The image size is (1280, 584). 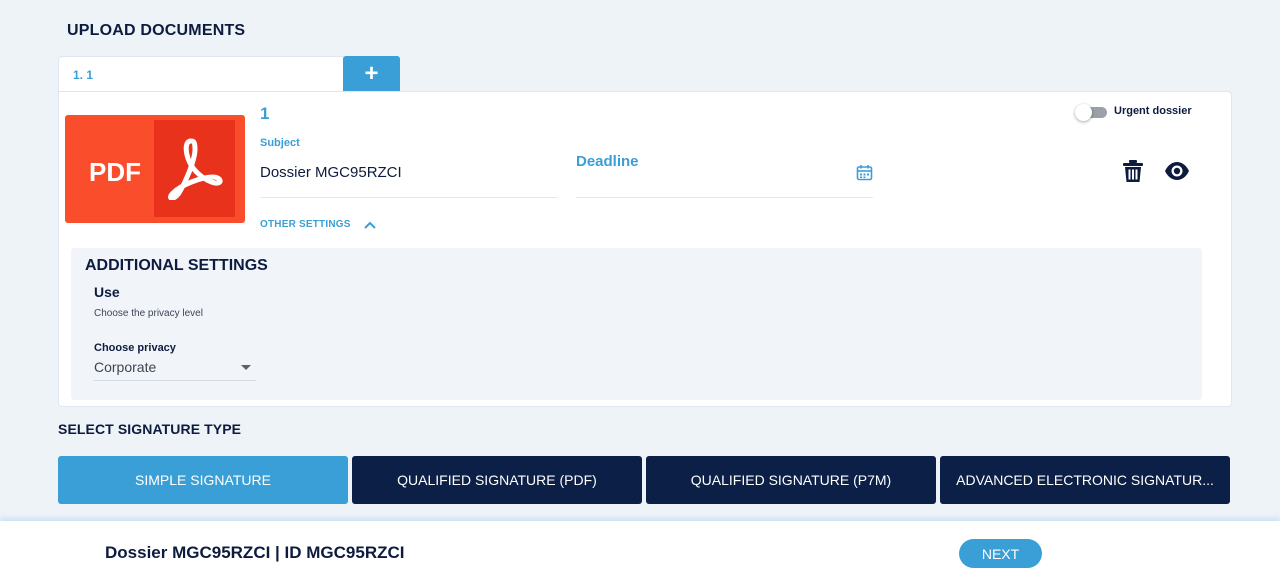 I want to click on privacy-select: Corporate, so click(x=175, y=369).